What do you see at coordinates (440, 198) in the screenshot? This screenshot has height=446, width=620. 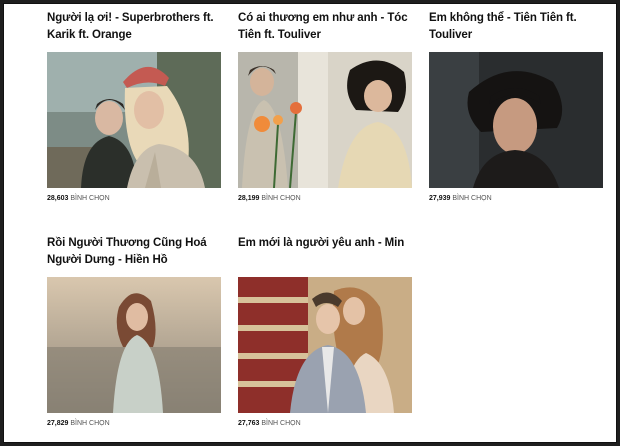 I see `vote-number: 27,939` at bounding box center [440, 198].